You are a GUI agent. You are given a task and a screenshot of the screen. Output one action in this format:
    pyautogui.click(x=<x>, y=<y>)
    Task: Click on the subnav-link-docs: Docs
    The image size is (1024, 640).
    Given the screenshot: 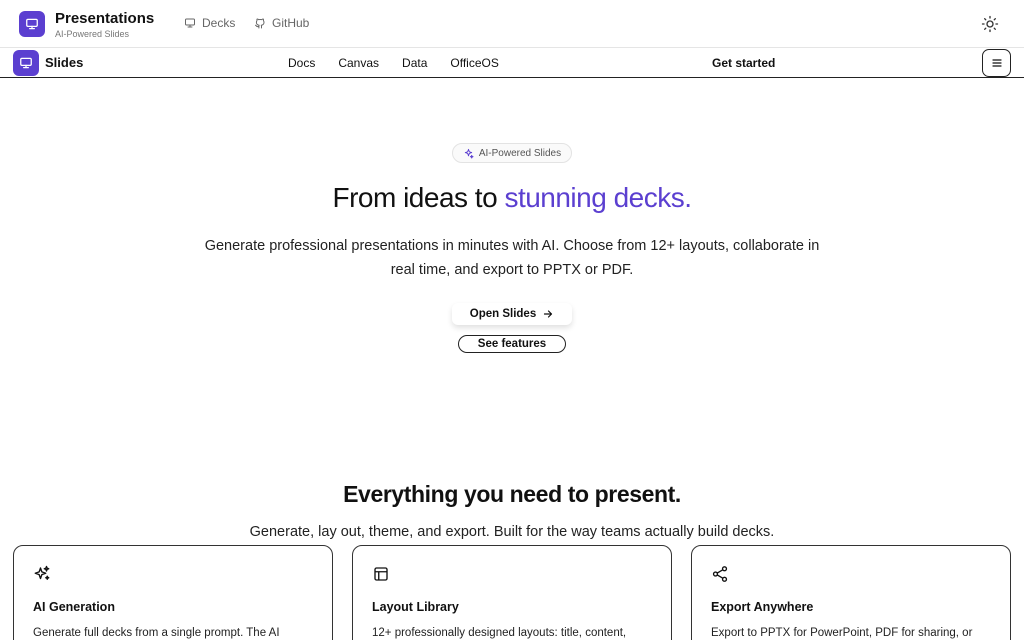 What is the action you would take?
    pyautogui.click(x=301, y=63)
    